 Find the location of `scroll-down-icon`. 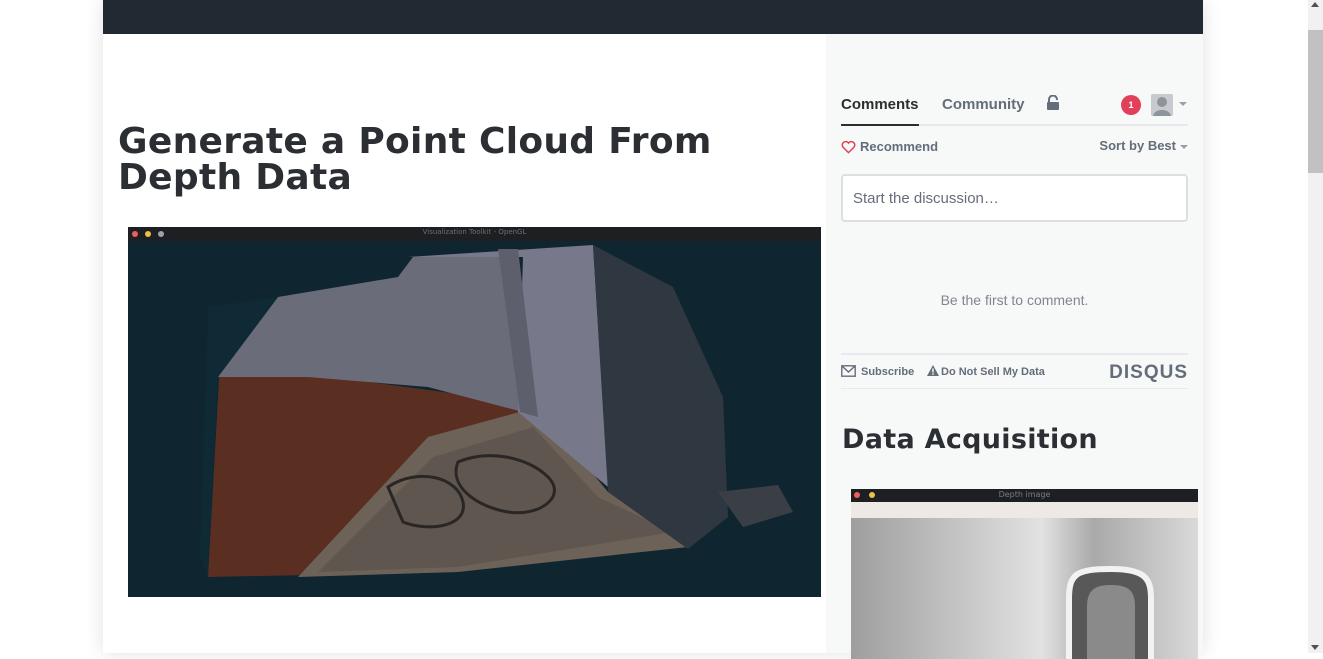

scroll-down-icon is located at coordinates (1315, 647).